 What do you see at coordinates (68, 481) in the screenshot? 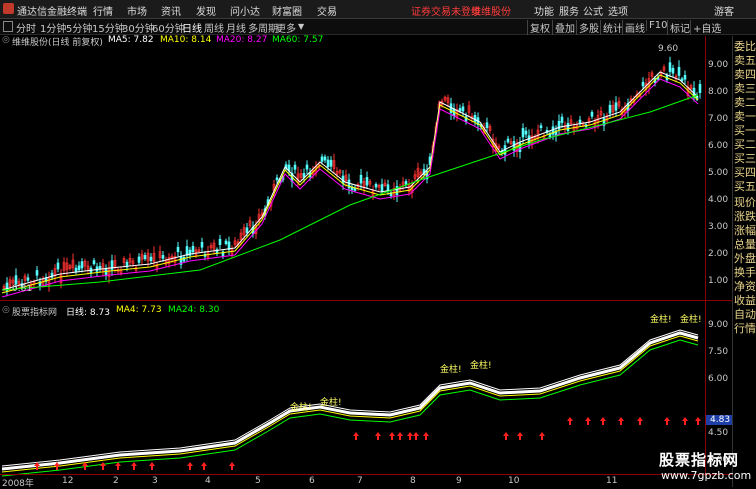
I see `x-tick: 12` at bounding box center [68, 481].